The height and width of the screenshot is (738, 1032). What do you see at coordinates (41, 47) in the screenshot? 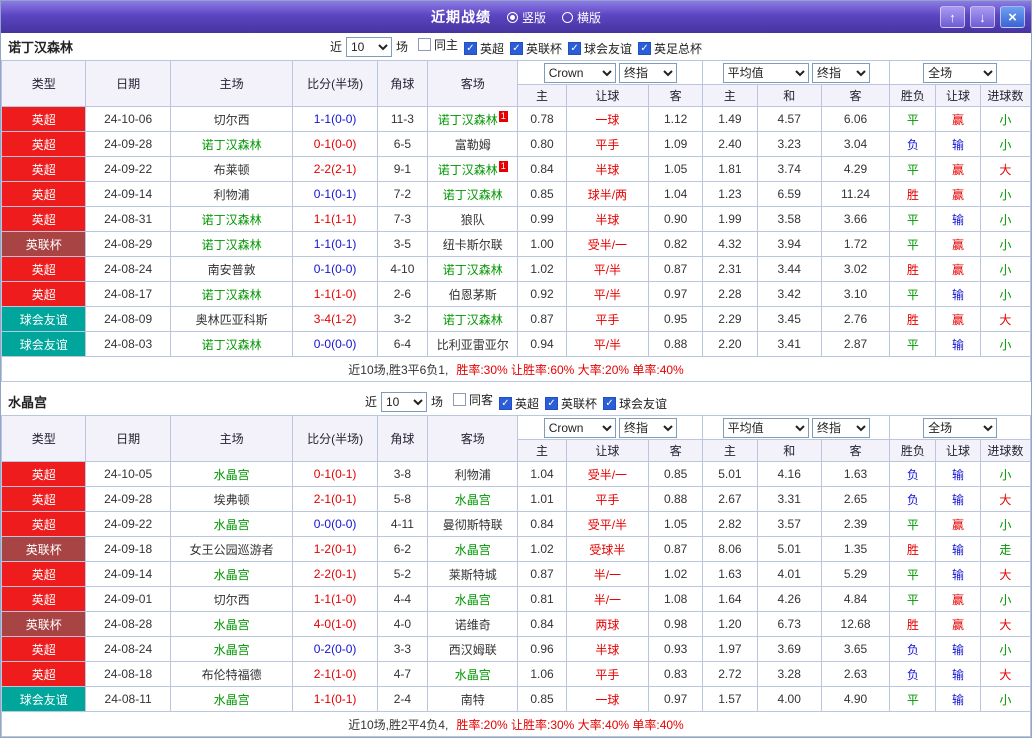
I see `section-team-title: 诺丁汉森林` at bounding box center [41, 47].